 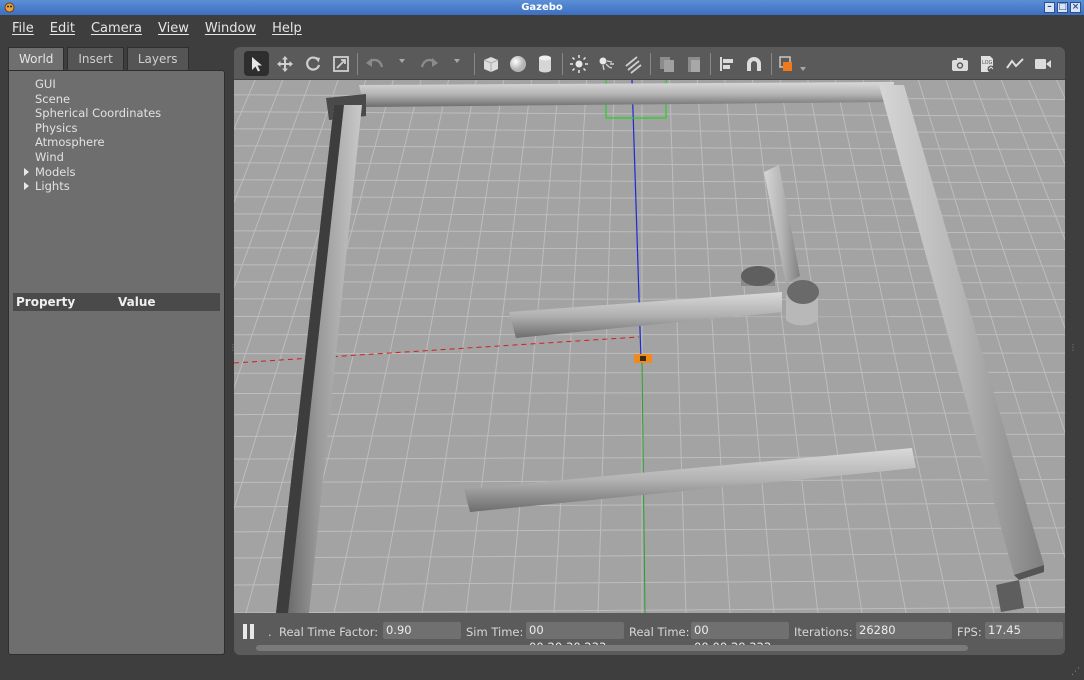 I want to click on tree-item-label: Models, so click(x=55, y=171).